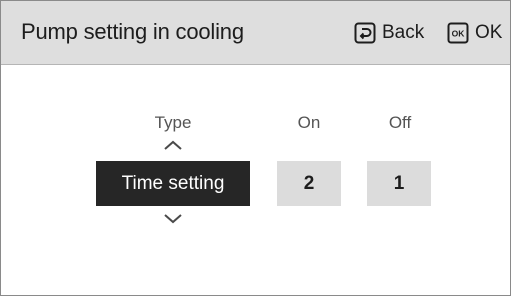 The height and width of the screenshot is (296, 511). I want to click on back-button: Back, so click(389, 33).